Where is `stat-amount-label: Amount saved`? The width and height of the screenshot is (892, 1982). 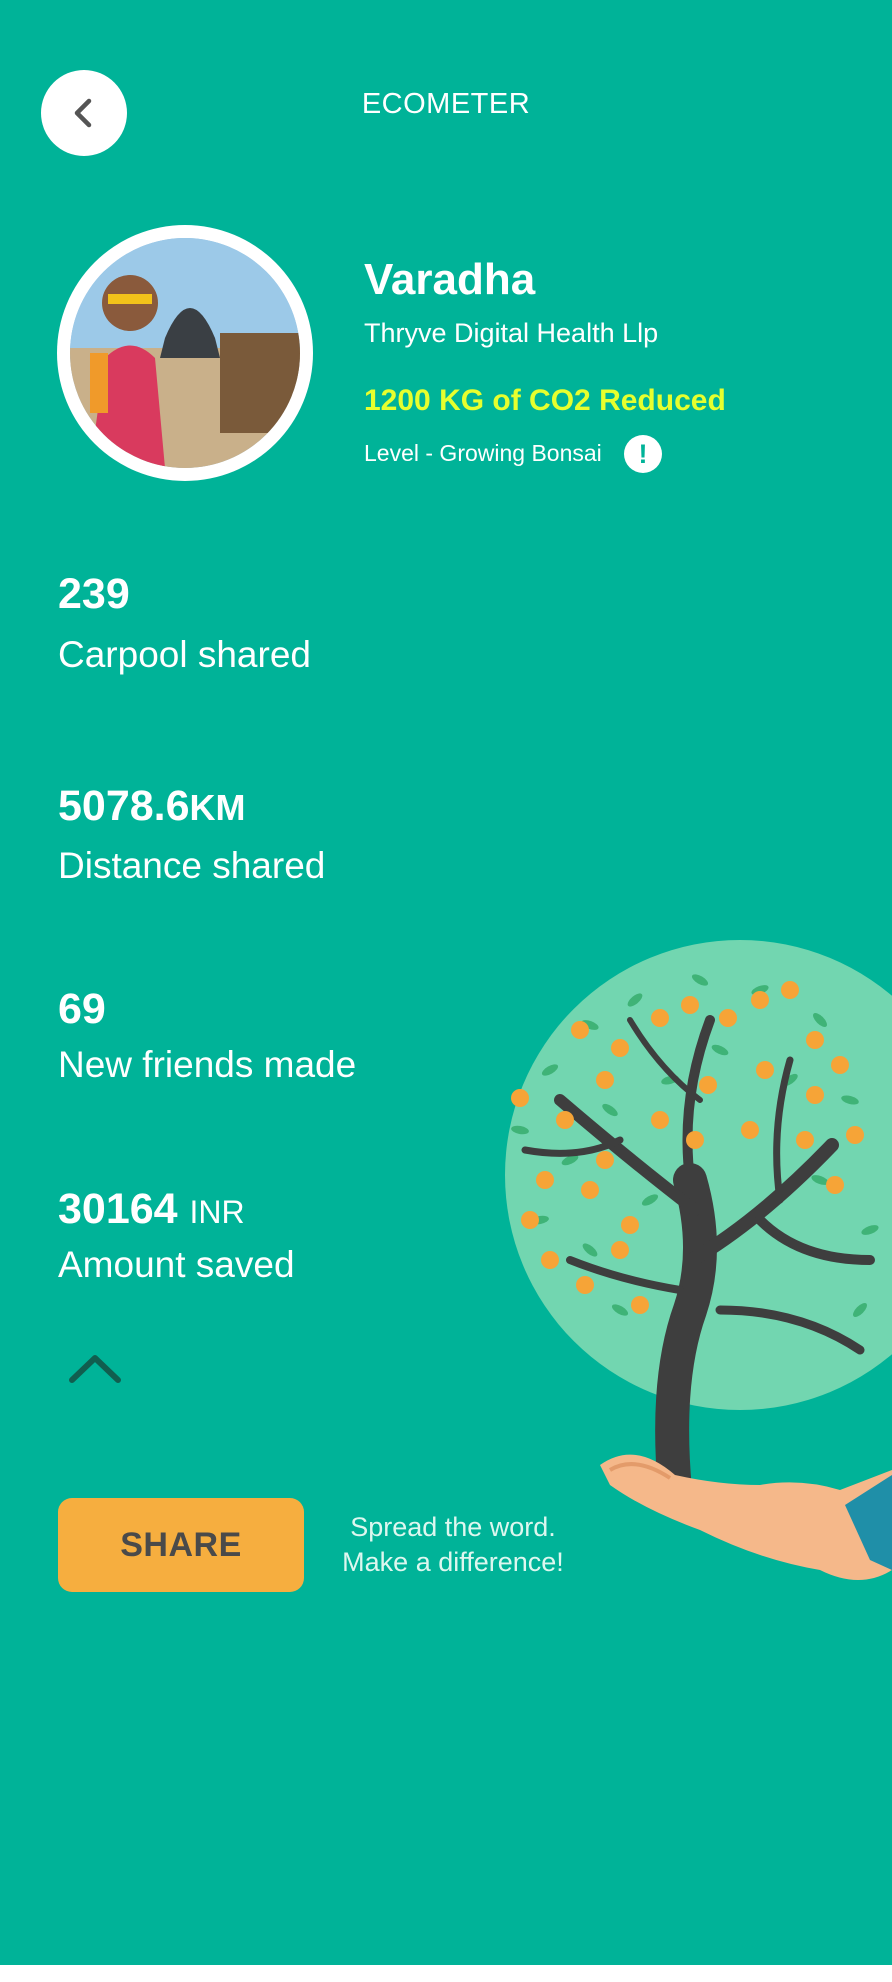 stat-amount-label: Amount saved is located at coordinates (176, 1264).